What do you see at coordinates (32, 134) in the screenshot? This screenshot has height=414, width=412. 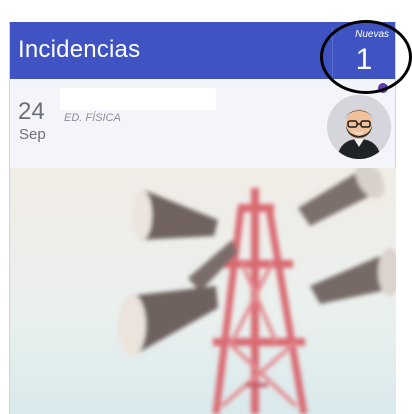 I see `date-month: Sep` at bounding box center [32, 134].